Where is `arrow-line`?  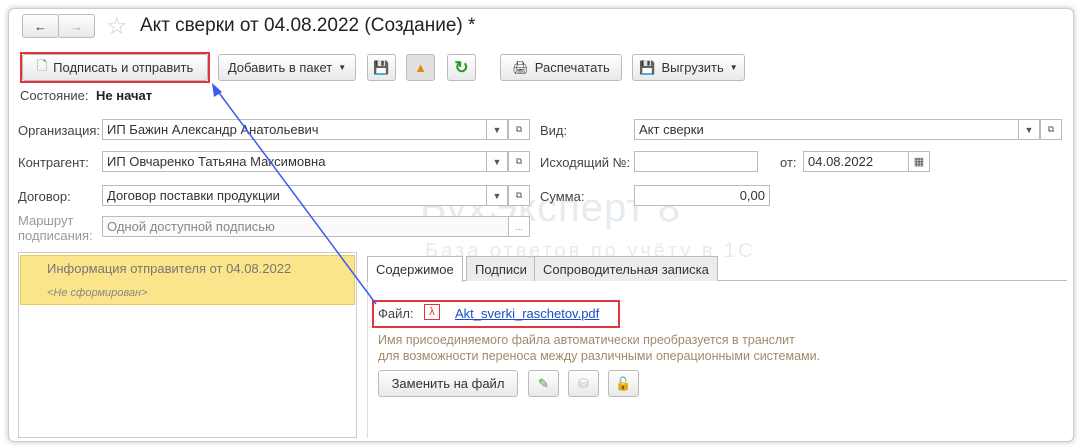 arrow-line is located at coordinates (295, 195).